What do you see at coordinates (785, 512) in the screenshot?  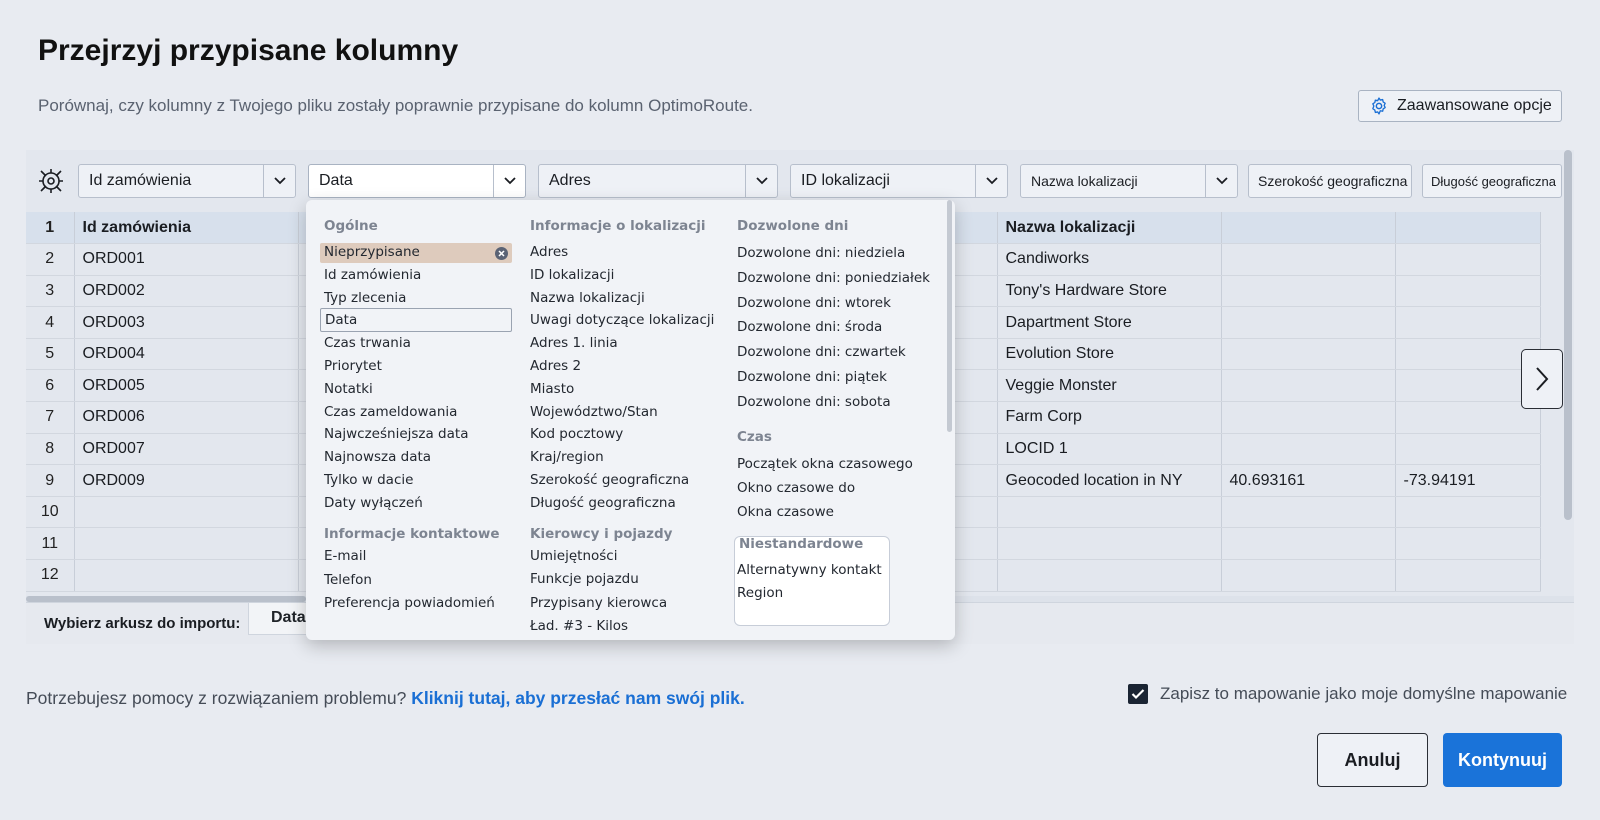 I see `dropdown-option: Okna czasowe` at bounding box center [785, 512].